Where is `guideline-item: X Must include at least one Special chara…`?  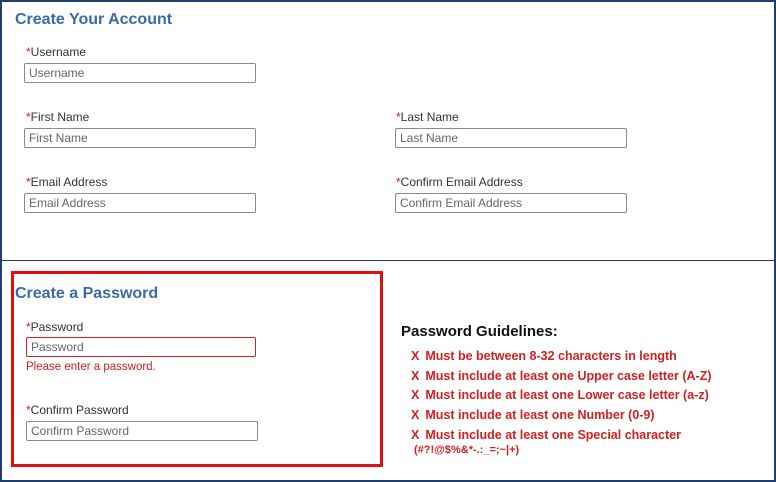 guideline-item: X Must include at least one Special chara… is located at coordinates (546, 434).